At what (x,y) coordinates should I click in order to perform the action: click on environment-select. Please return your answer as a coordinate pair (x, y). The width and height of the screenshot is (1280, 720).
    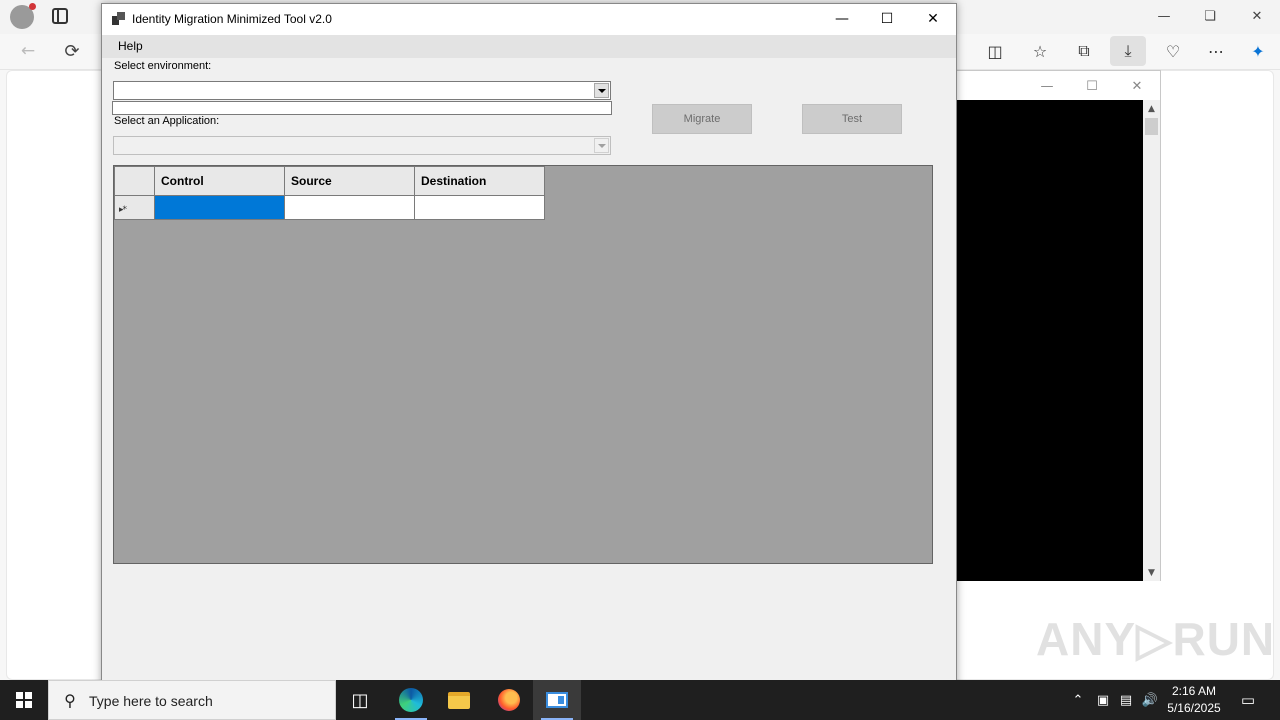
    Looking at the image, I should click on (362, 90).